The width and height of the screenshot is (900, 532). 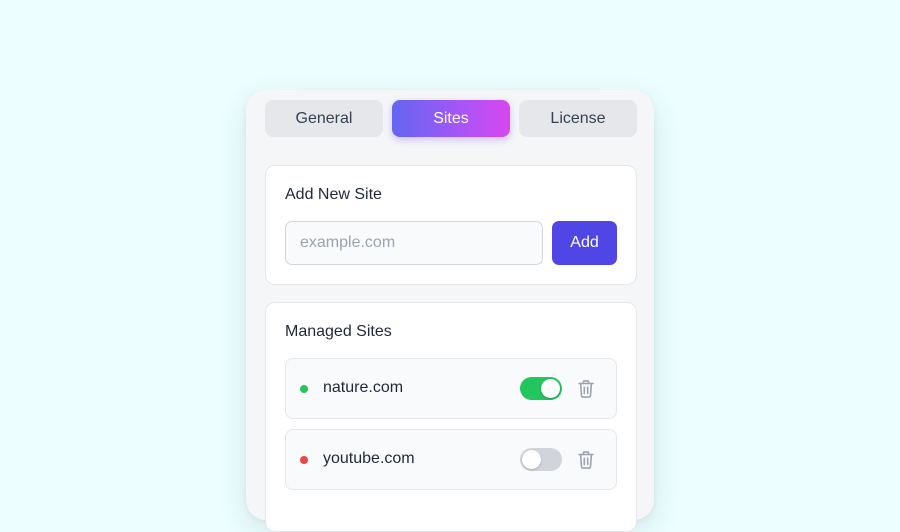 I want to click on site-domain: nature.com, so click(x=363, y=387).